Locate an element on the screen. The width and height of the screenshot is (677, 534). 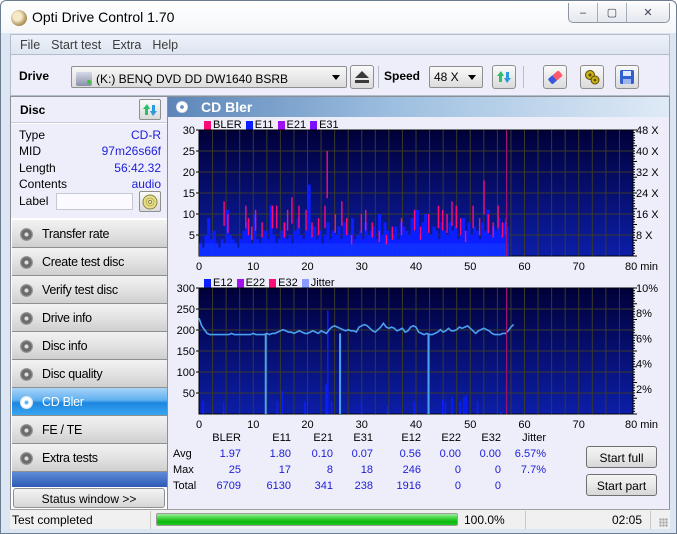
drive-select-value: (K:) BENQ DVD DD DW1640 BSRB is located at coordinates (192, 78).